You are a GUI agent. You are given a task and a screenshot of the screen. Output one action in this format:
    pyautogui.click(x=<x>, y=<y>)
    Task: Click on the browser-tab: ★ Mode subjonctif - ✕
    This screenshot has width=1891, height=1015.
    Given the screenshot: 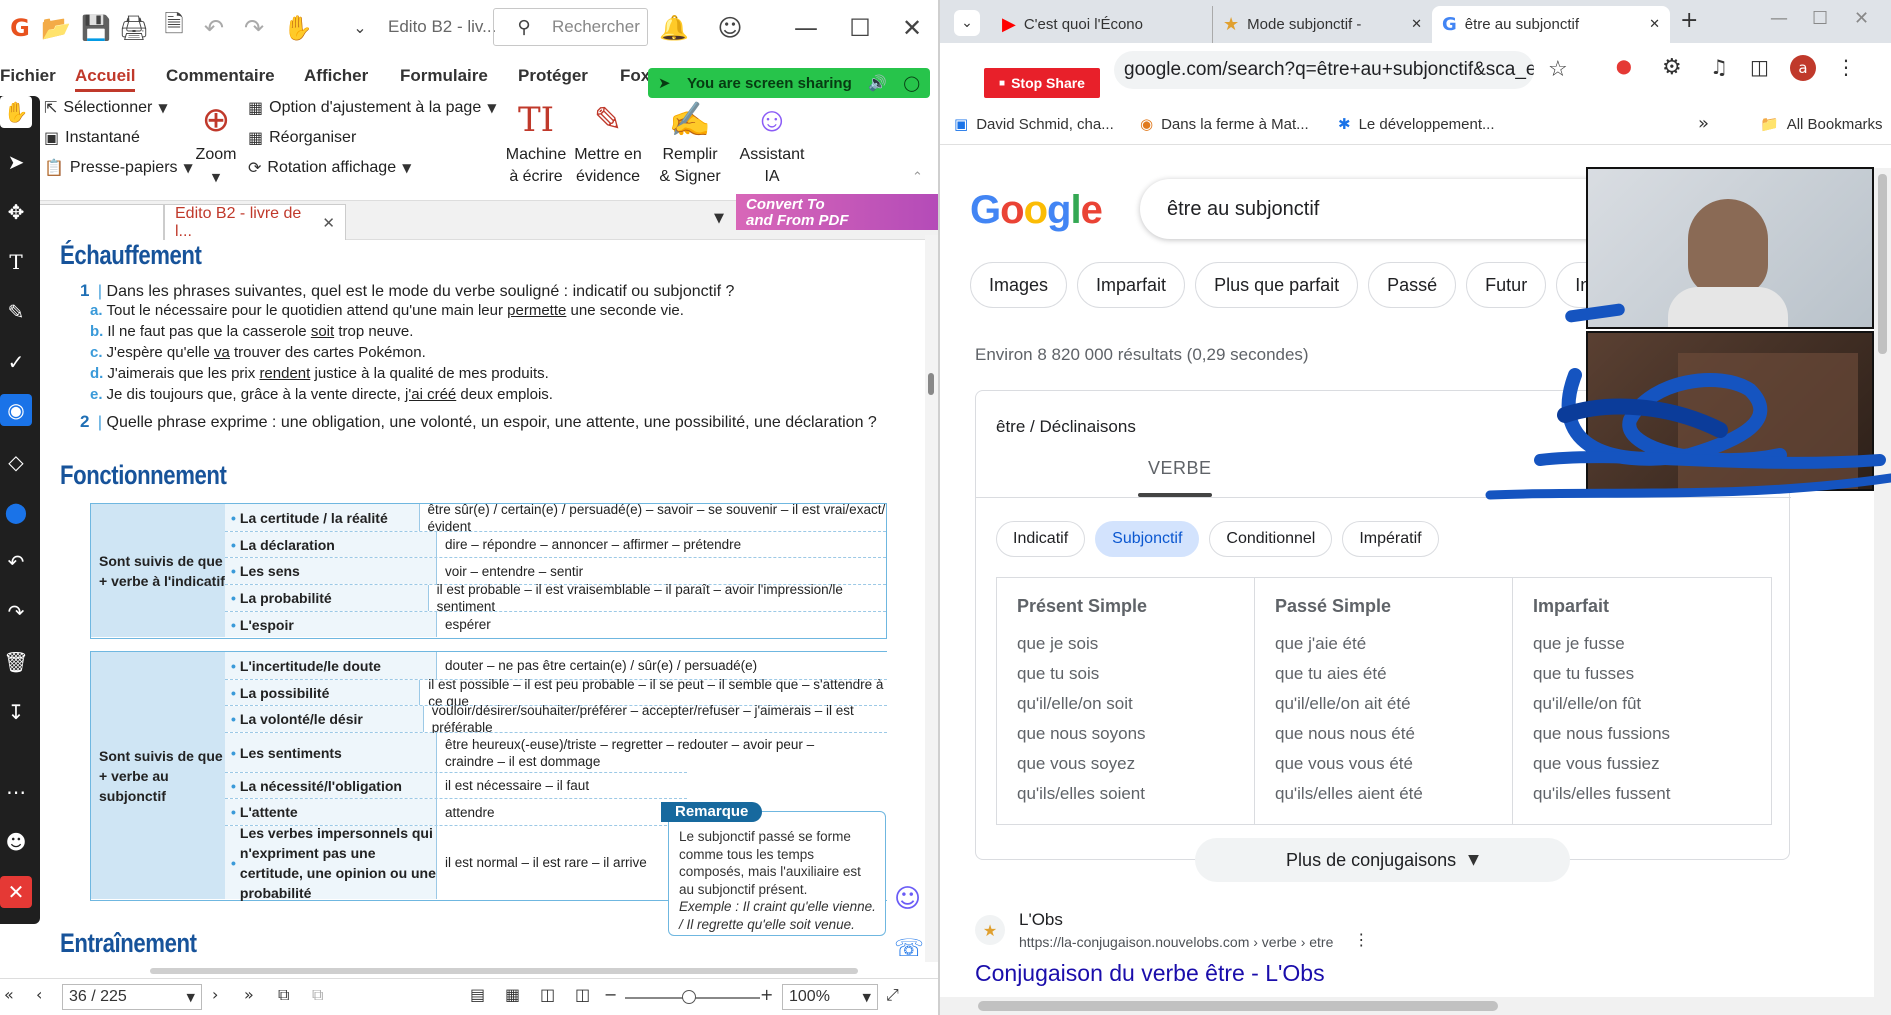 What is the action you would take?
    pyautogui.click(x=1322, y=24)
    